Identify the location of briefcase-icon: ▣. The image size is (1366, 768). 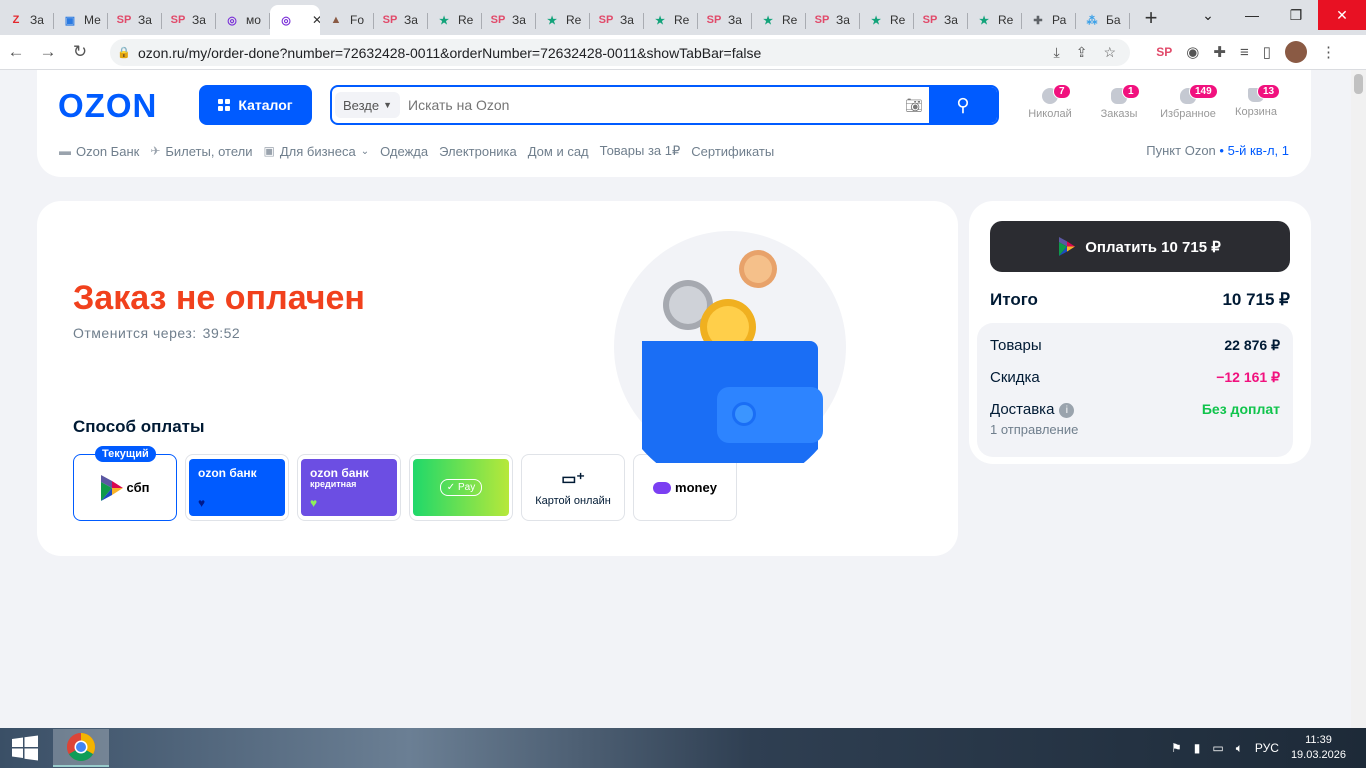
(269, 151).